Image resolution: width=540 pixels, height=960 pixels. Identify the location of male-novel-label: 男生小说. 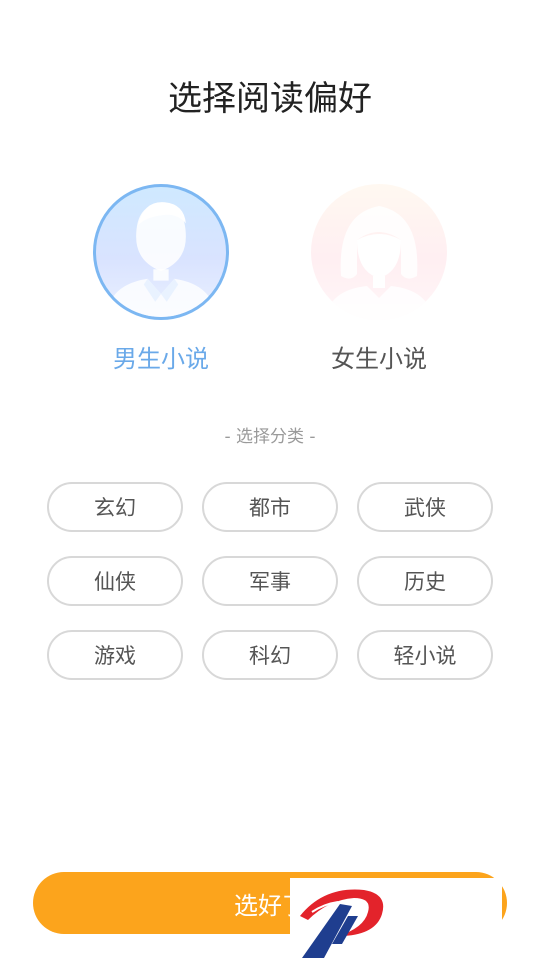
(161, 359).